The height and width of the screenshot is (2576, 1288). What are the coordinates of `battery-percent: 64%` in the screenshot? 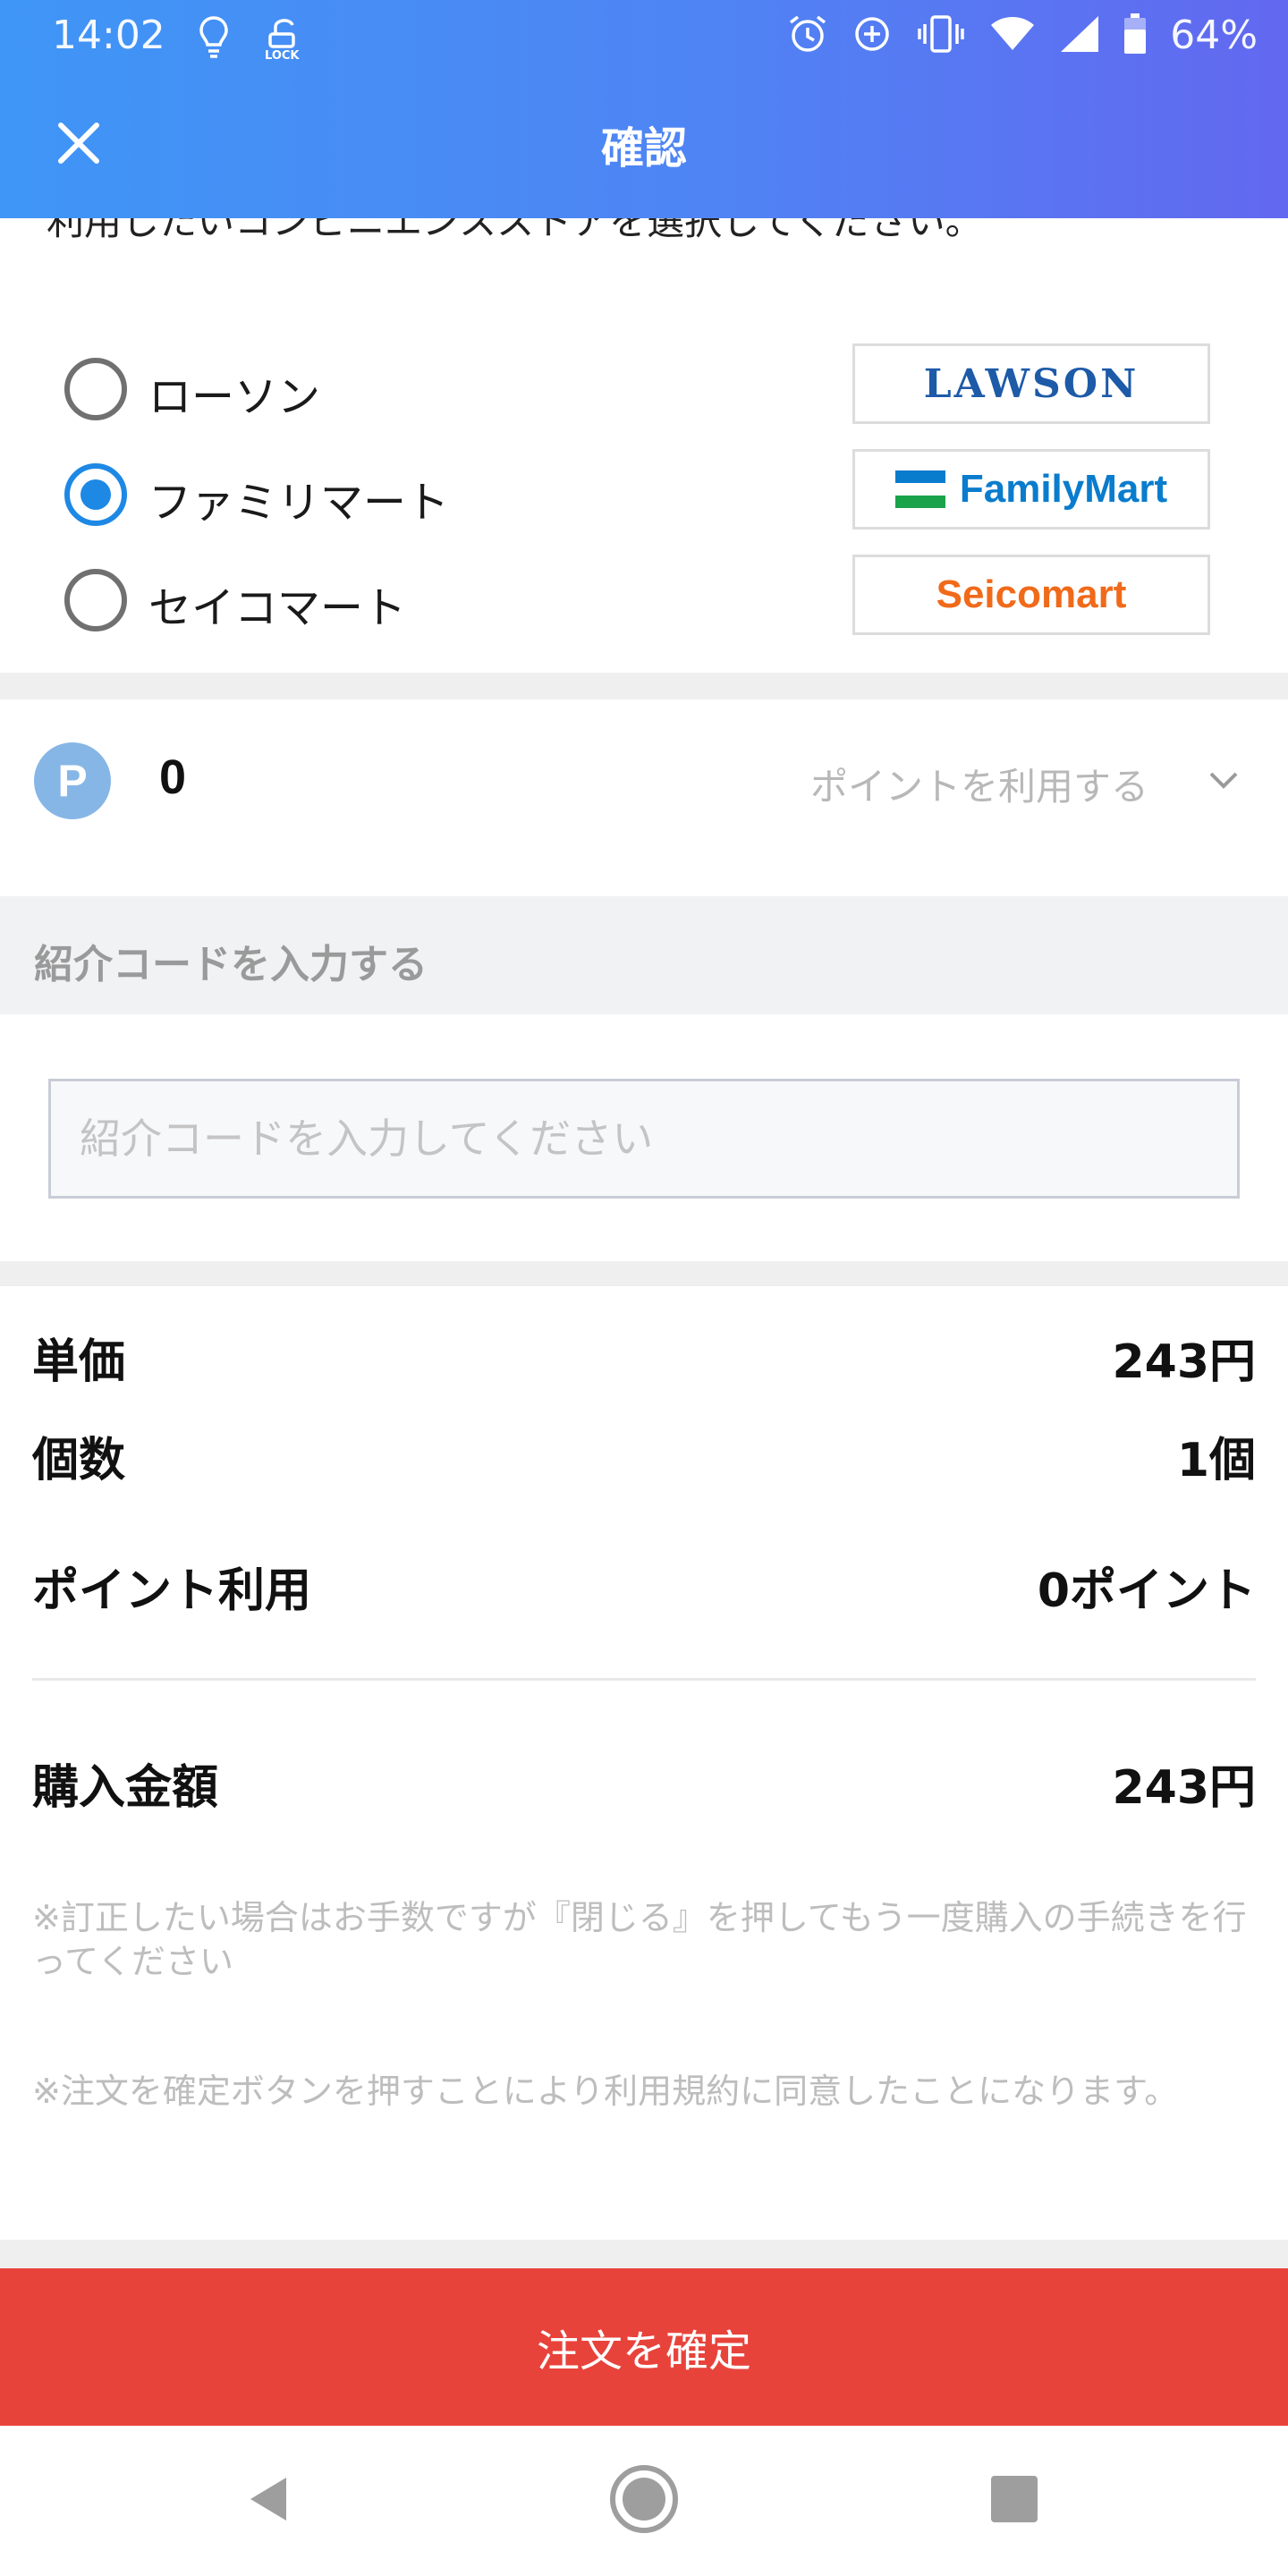 It's located at (1214, 35).